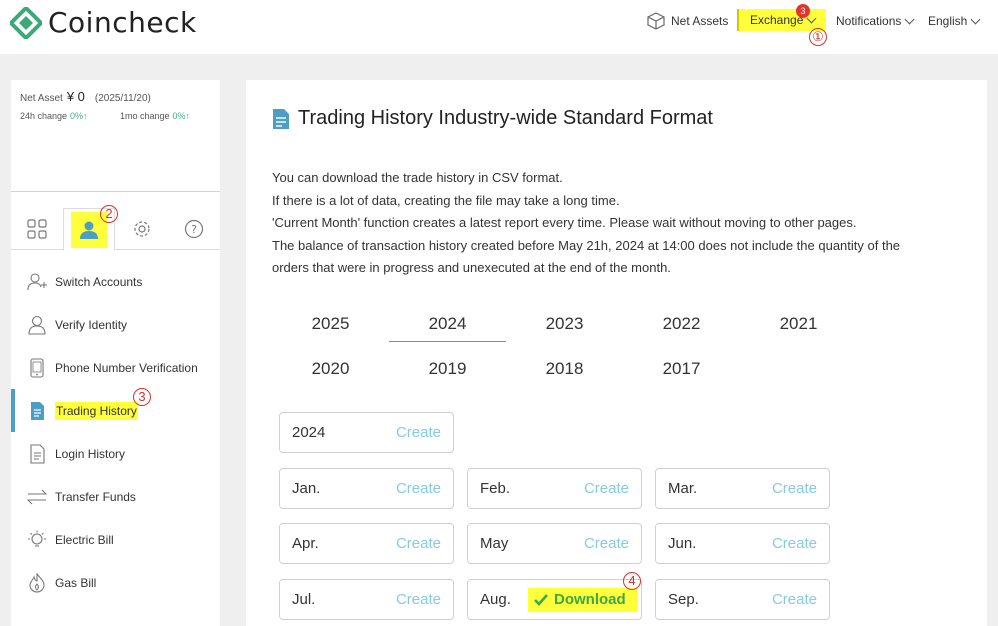 This screenshot has width=998, height=626. Describe the element at coordinates (330, 369) in the screenshot. I see `year-tab: 2020` at that location.